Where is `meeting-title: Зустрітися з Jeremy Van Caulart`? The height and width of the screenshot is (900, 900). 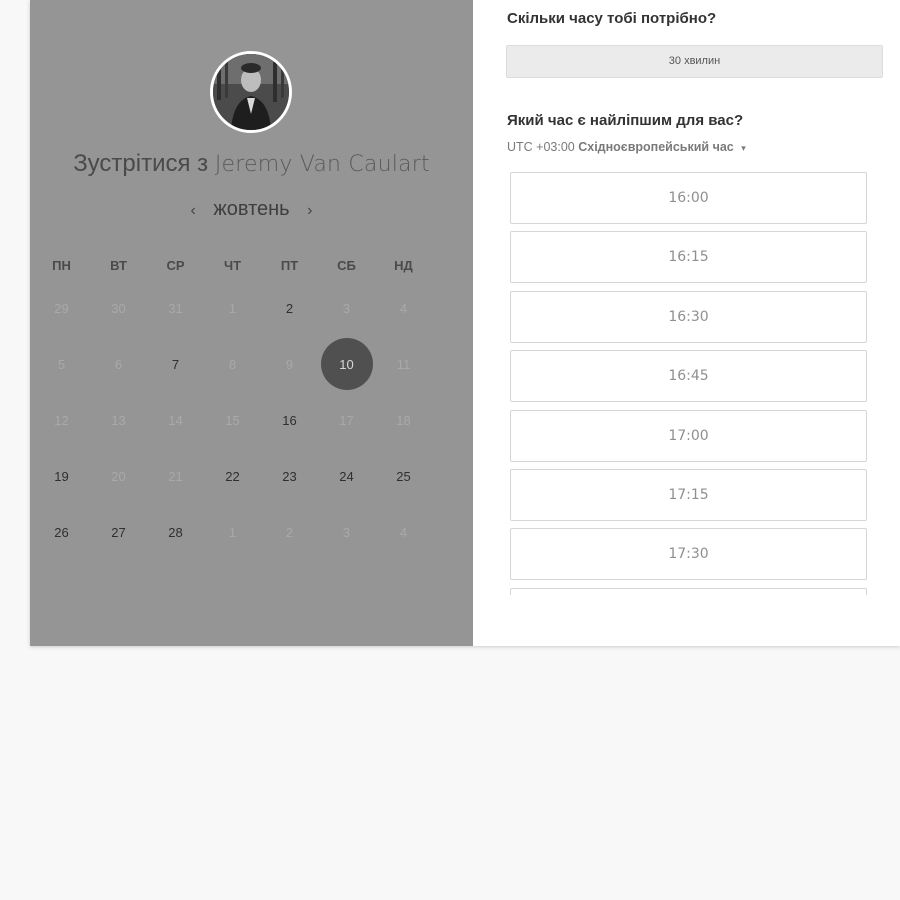 meeting-title: Зустрітися з Jeremy Van Caulart is located at coordinates (251, 164).